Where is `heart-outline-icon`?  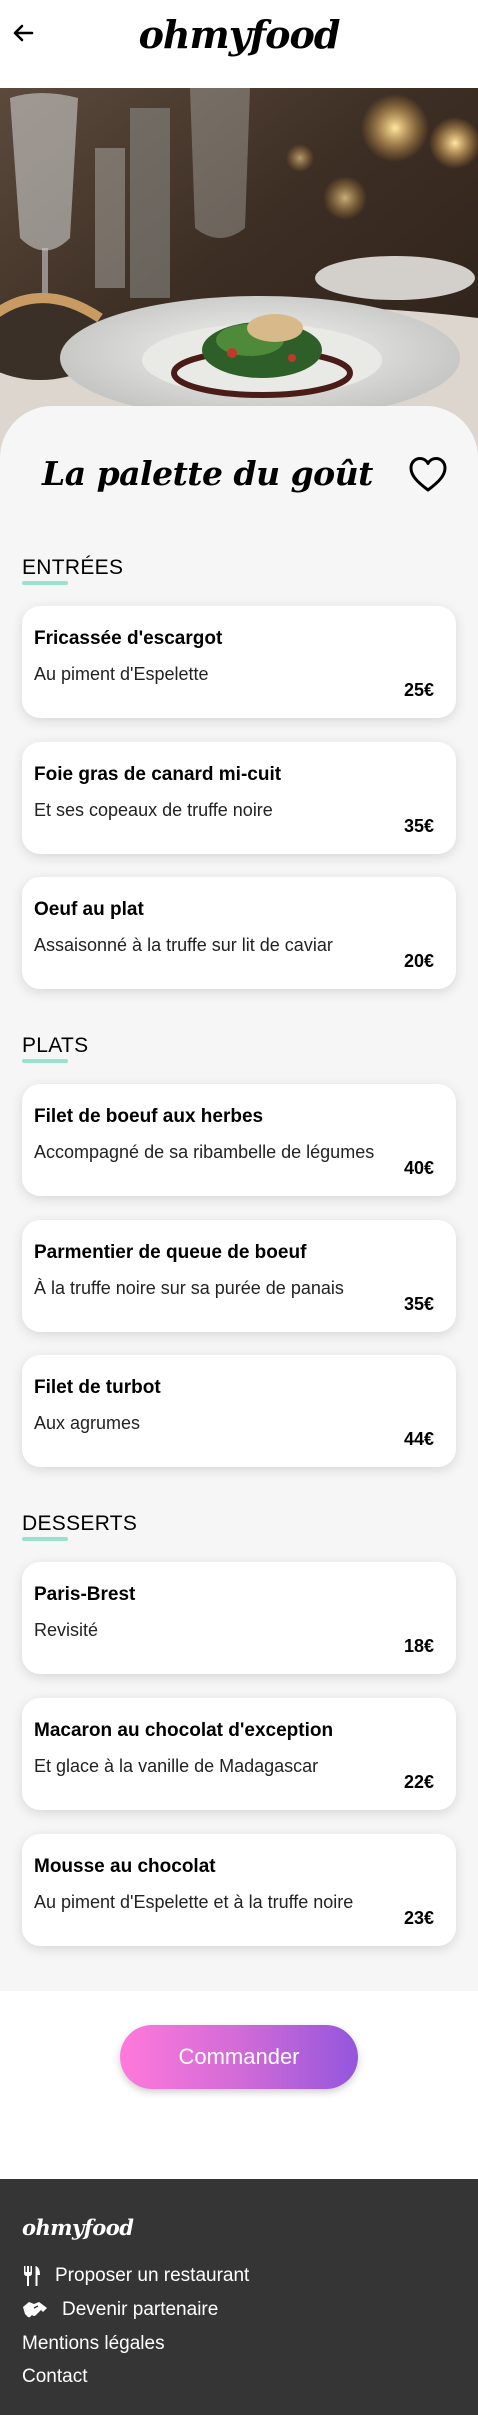 heart-outline-icon is located at coordinates (428, 474).